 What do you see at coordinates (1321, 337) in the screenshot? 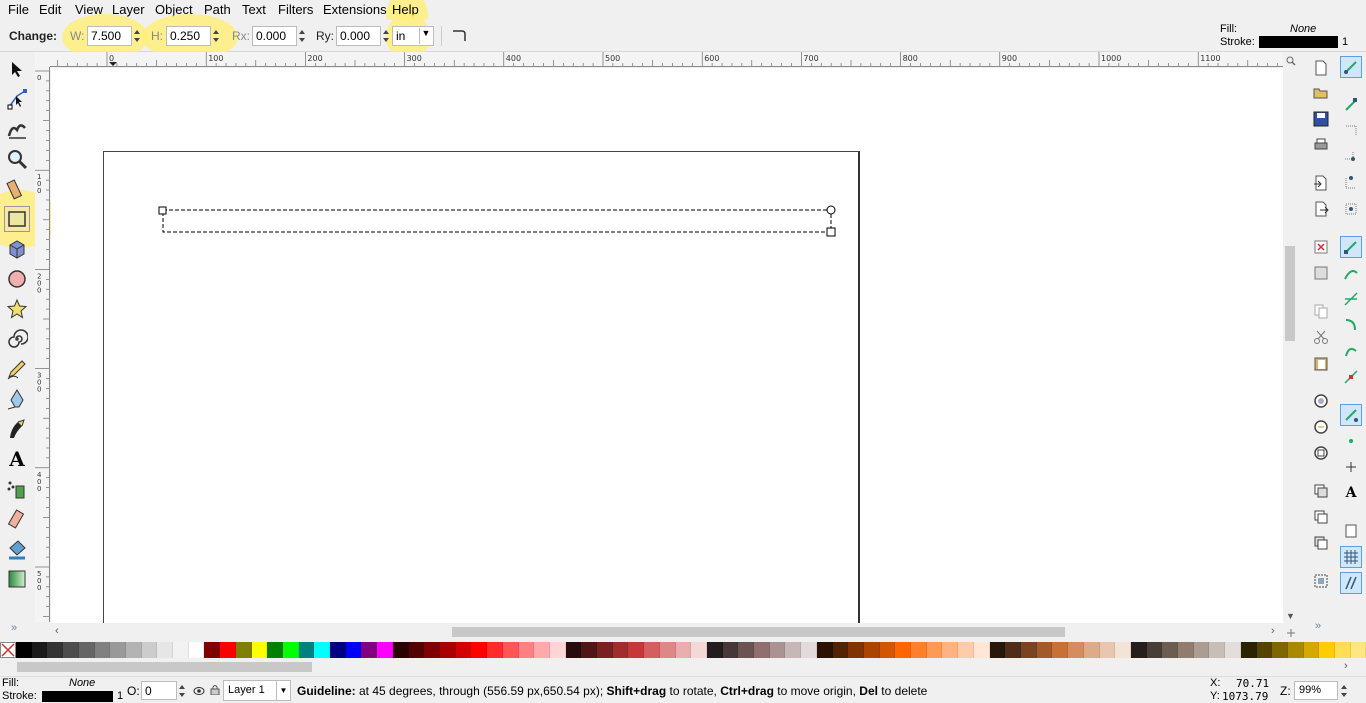
I see `cut-icon` at bounding box center [1321, 337].